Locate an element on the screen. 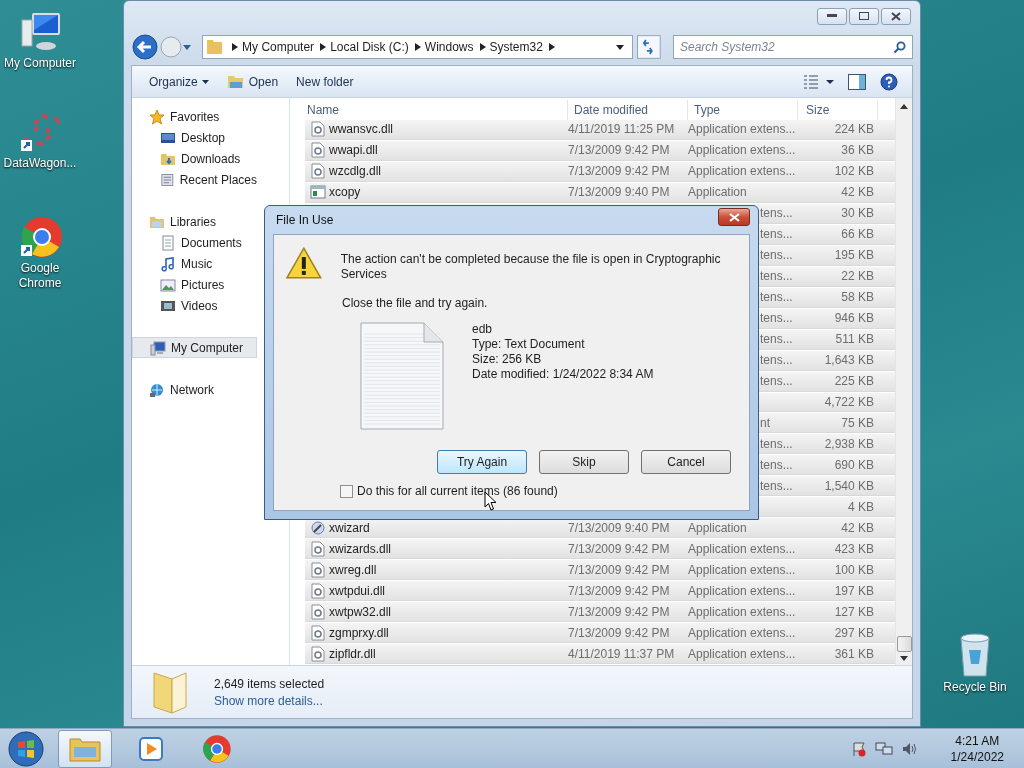 The height and width of the screenshot is (768, 1024). scrollbar is located at coordinates (903, 381).